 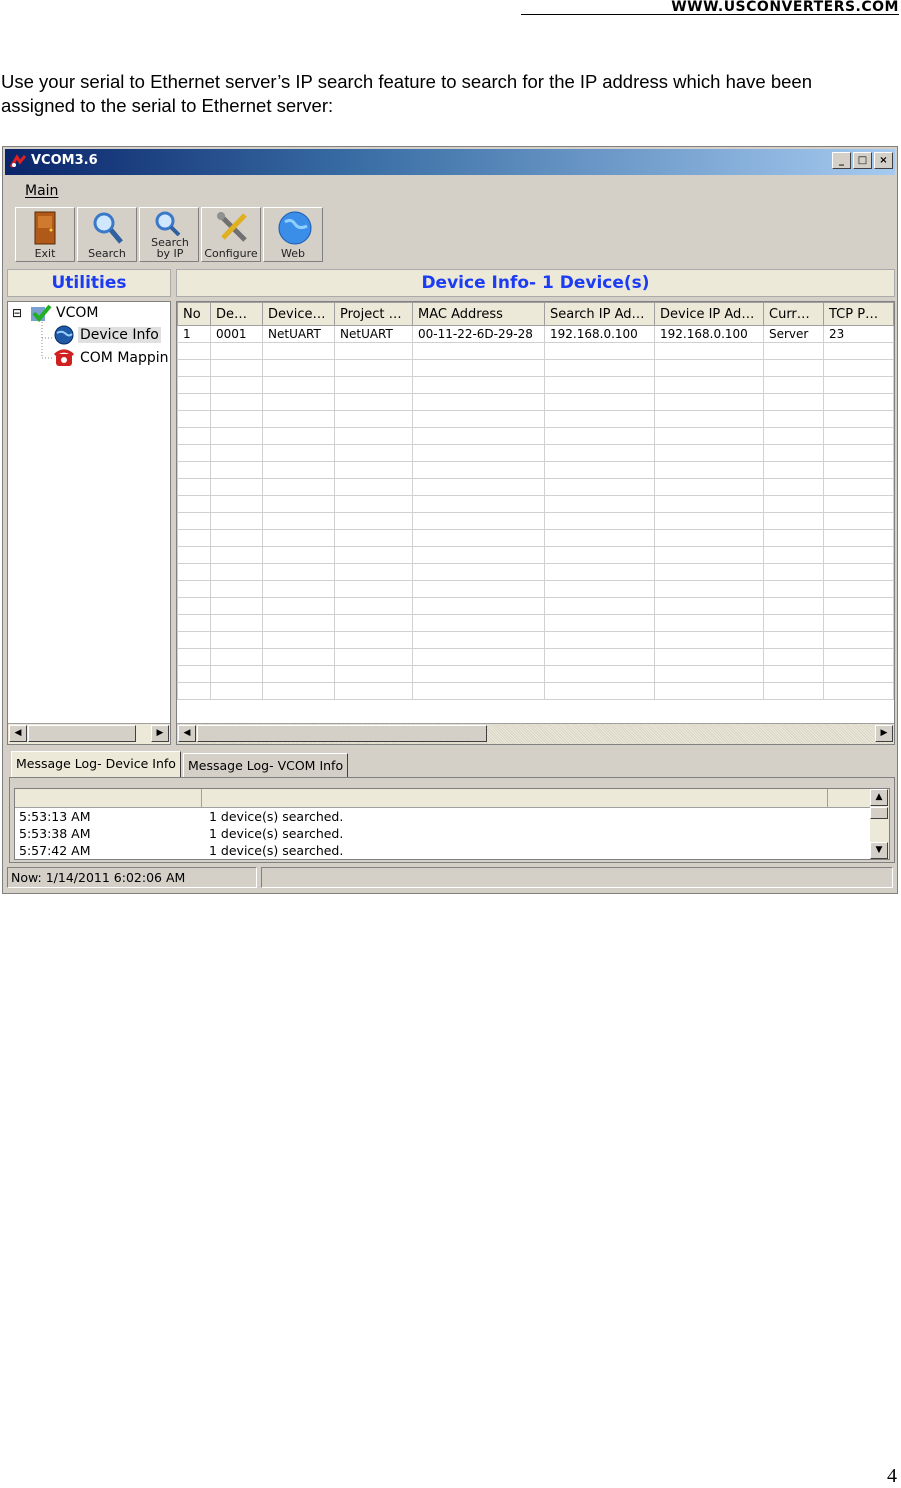 I want to click on tree-item-com-mapping: COM Mappin, so click(x=124, y=358).